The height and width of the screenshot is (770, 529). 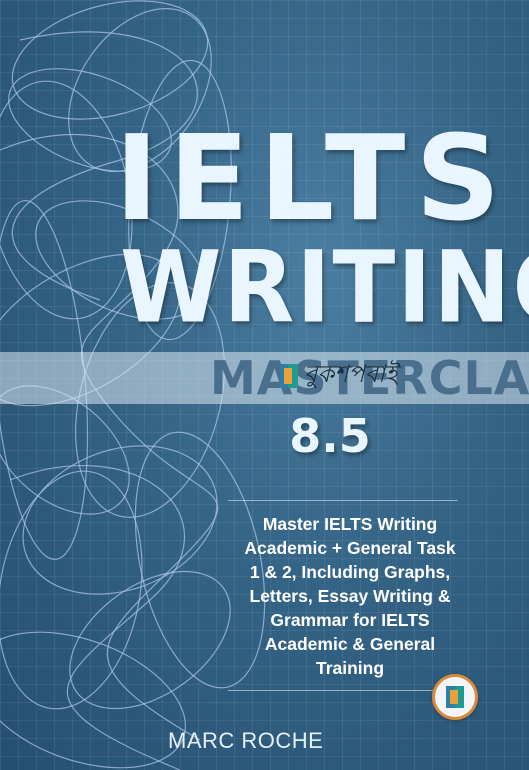 What do you see at coordinates (330, 436) in the screenshot?
I see `score-label: 8.5` at bounding box center [330, 436].